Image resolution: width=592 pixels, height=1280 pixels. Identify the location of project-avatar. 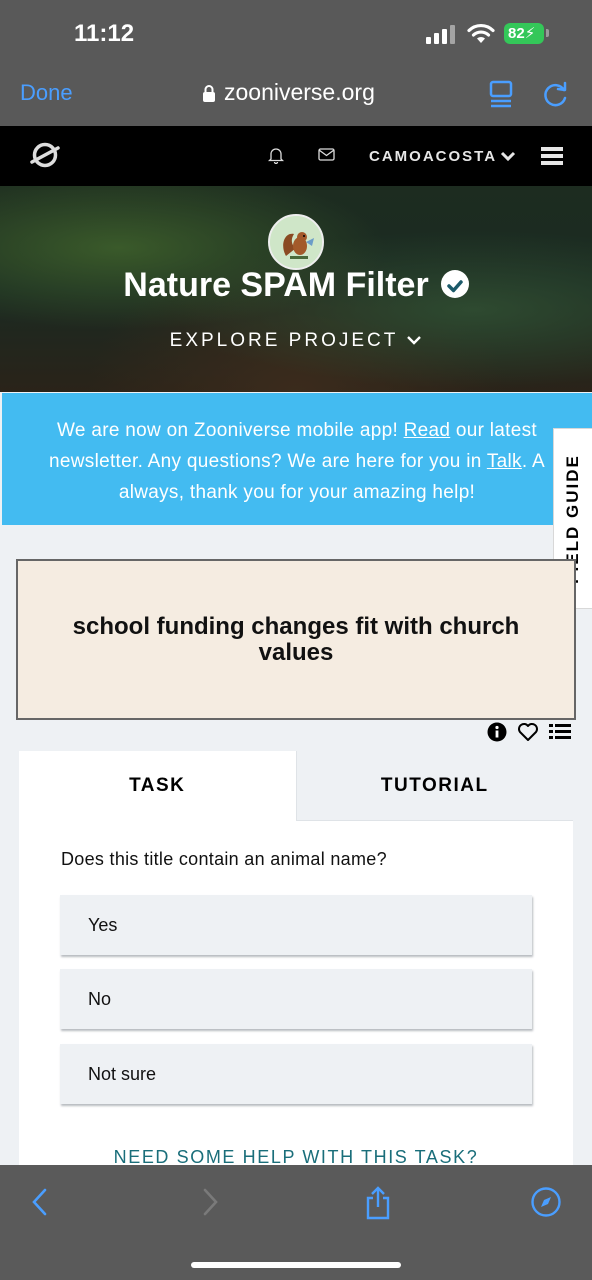
(296, 242).